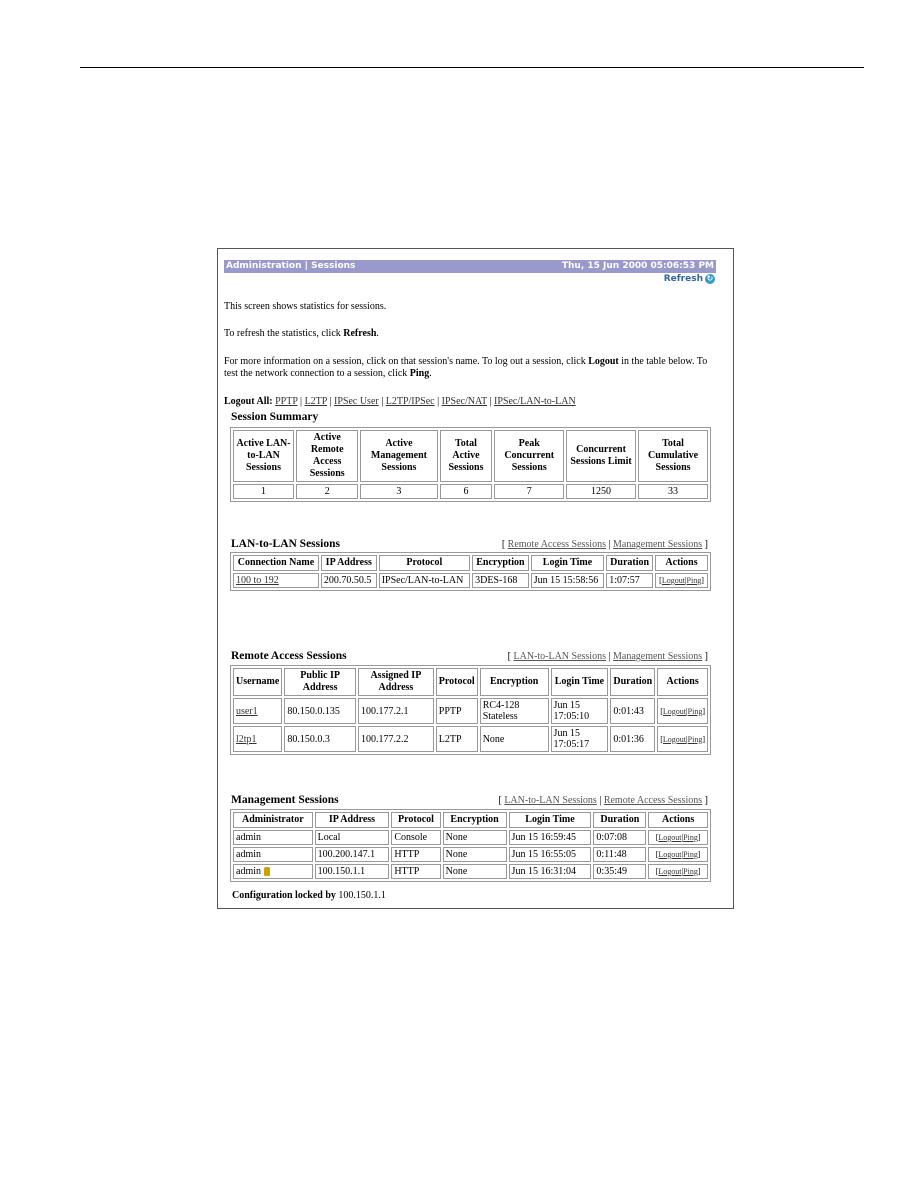 The image size is (918, 1188). I want to click on connection-name-link: 100 to 192, so click(257, 580).